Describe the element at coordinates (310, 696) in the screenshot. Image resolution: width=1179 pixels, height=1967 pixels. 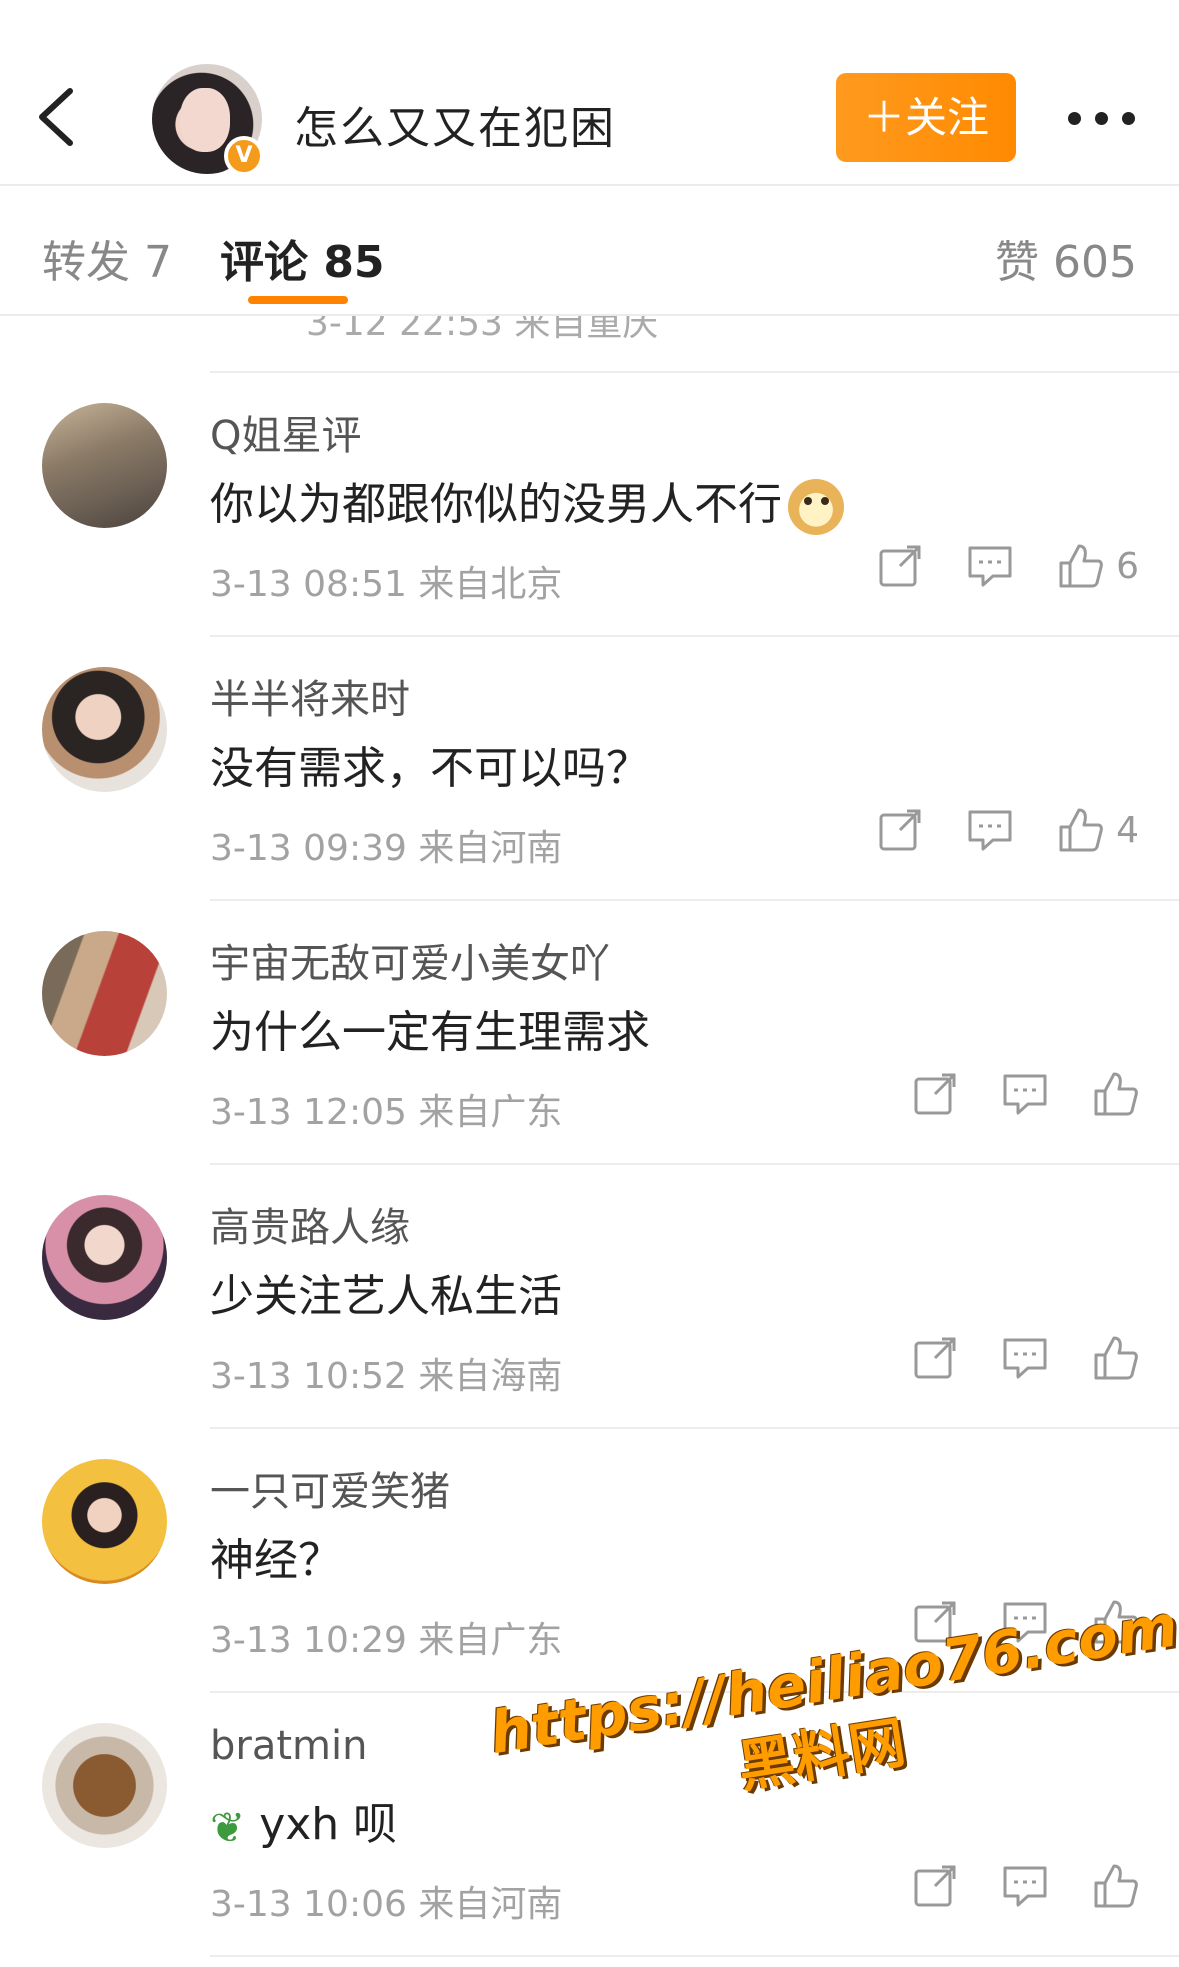
I see `commenter-name: 半半将来时` at that location.